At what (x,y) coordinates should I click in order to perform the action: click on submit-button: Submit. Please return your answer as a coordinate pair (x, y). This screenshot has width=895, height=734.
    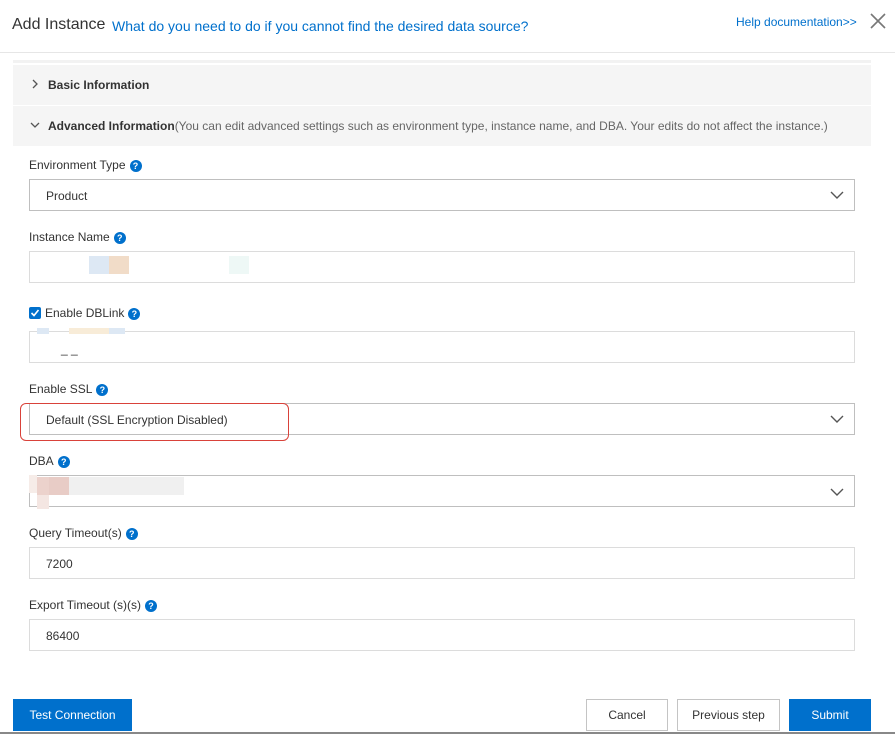
    Looking at the image, I should click on (830, 715).